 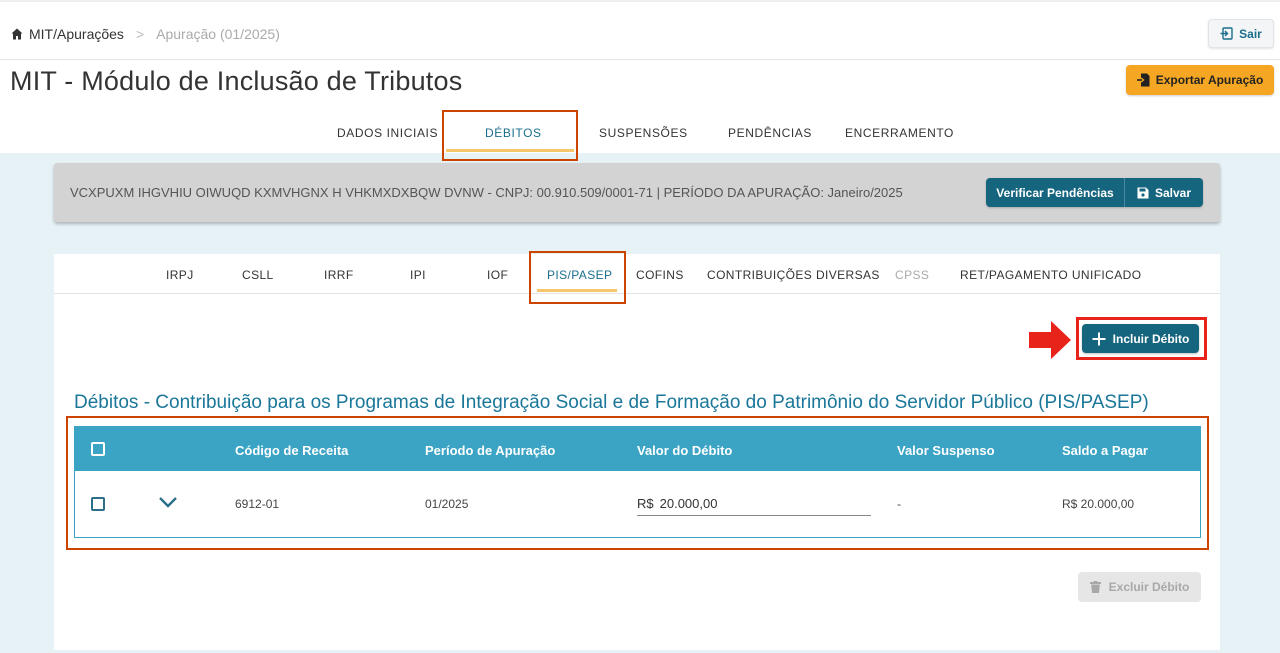 I want to click on include-debit-button: Incluir Débito, so click(x=1140, y=338).